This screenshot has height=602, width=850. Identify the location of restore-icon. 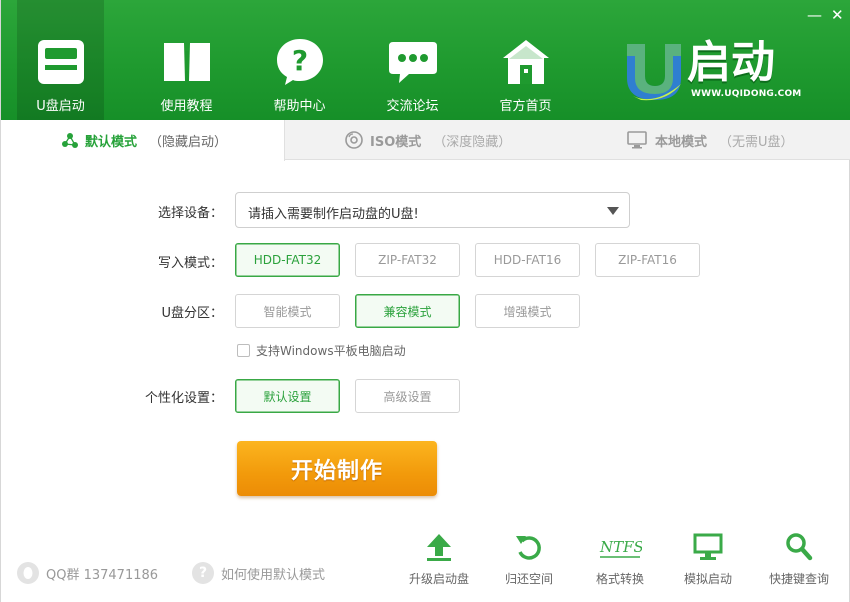
(529, 547).